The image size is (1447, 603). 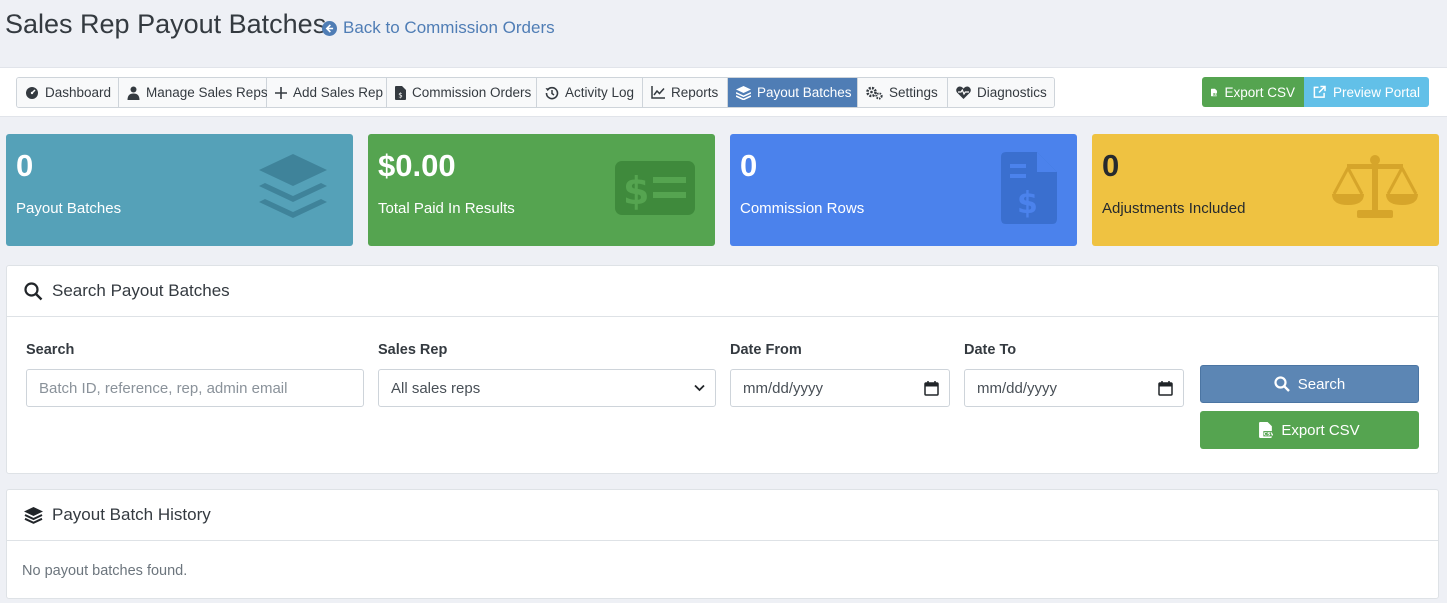 I want to click on stat-card-total-paid: $0.00 Total Paid In Results $, so click(x=541, y=190).